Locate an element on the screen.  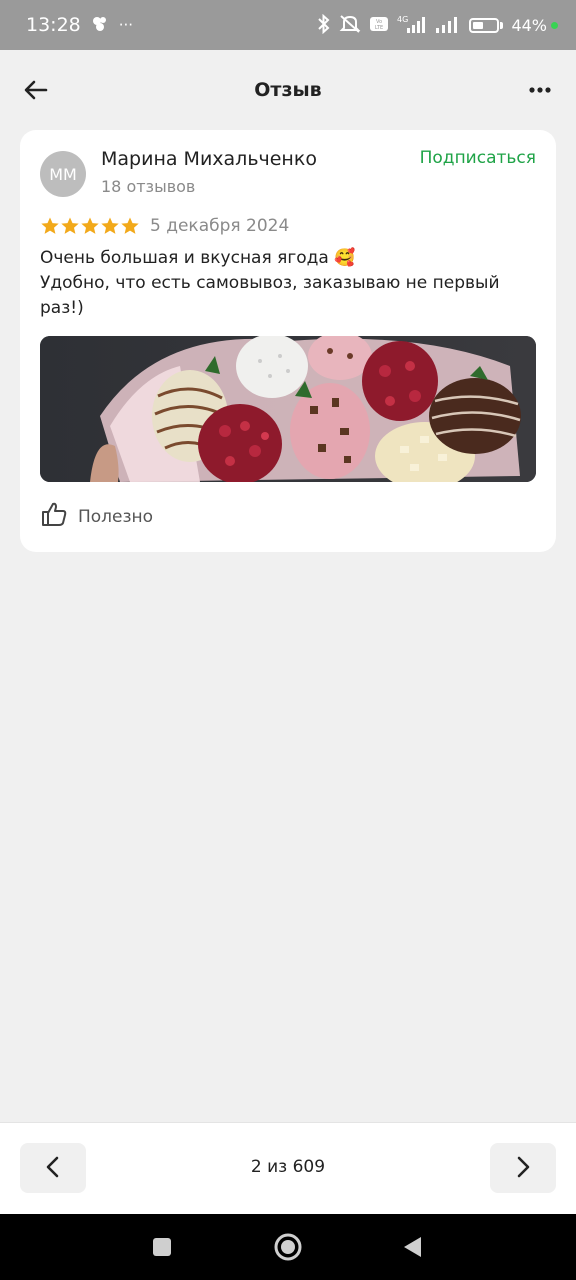
author-name: Марина Михальченко is located at coordinates (209, 159).